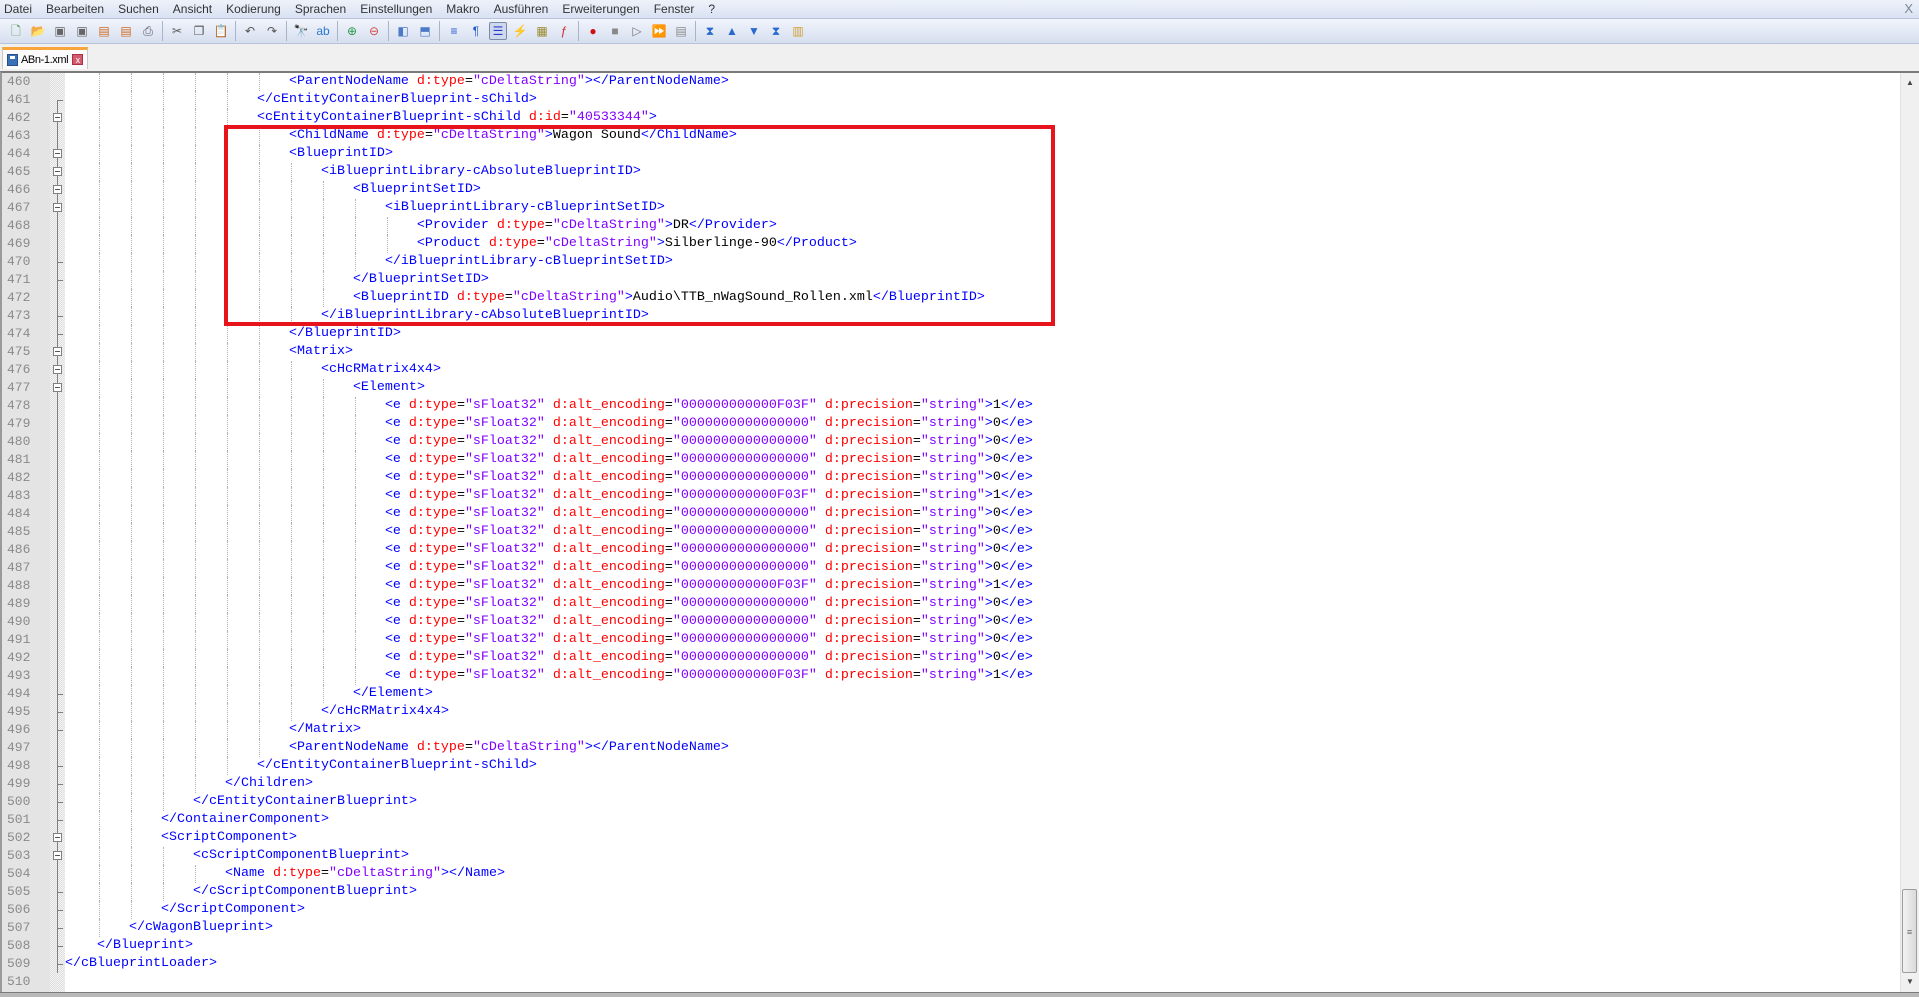  What do you see at coordinates (951, 838) in the screenshot?
I see `code-line: 502 <ScriptComponent>` at bounding box center [951, 838].